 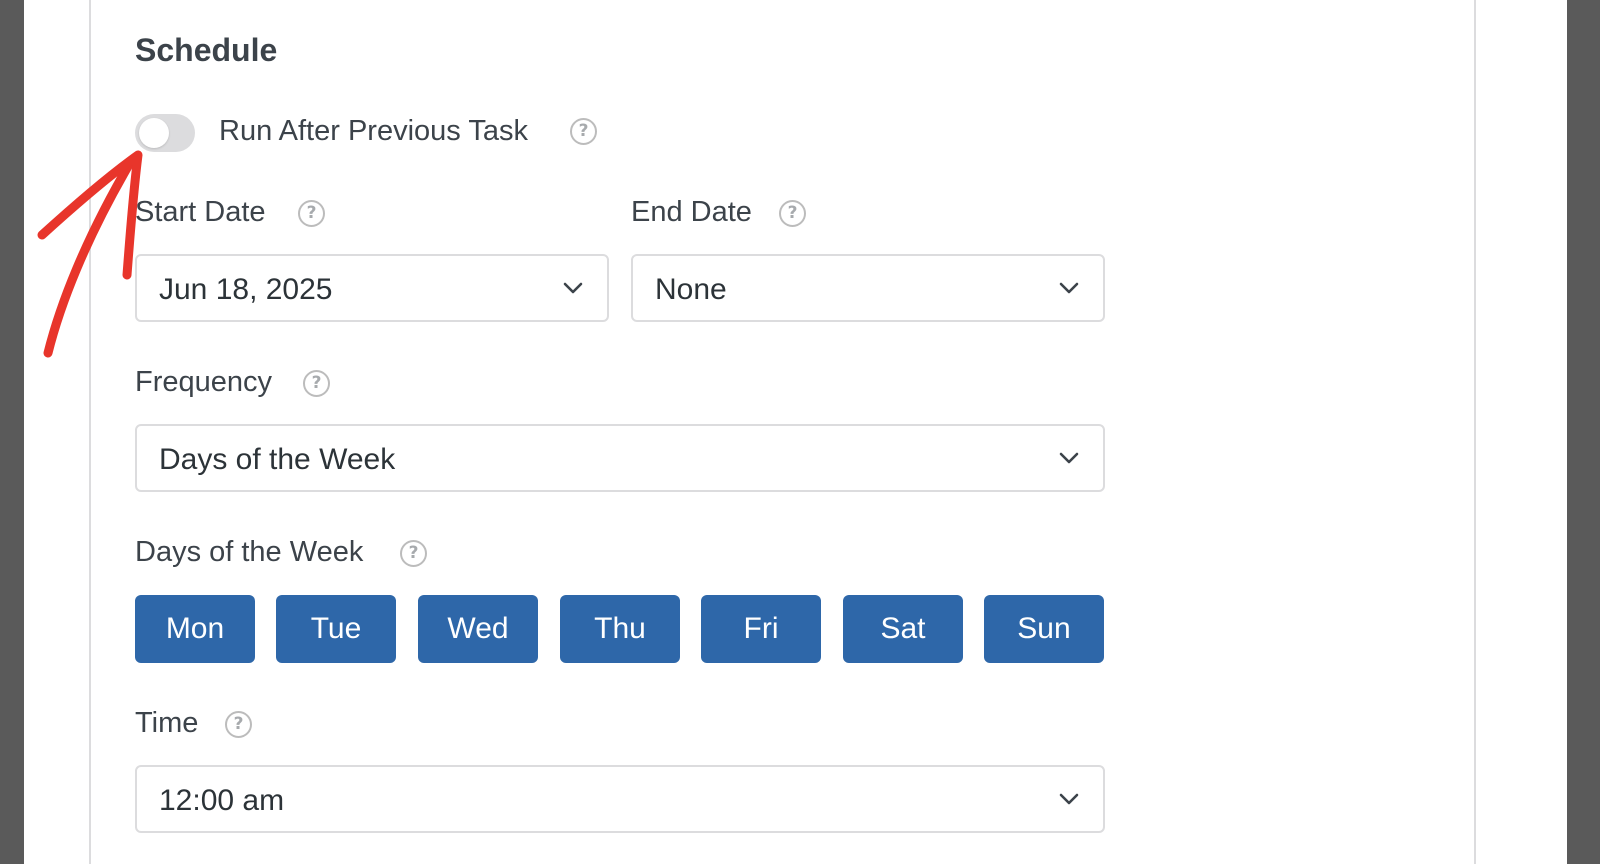 What do you see at coordinates (868, 288) in the screenshot?
I see `end-date-select: None` at bounding box center [868, 288].